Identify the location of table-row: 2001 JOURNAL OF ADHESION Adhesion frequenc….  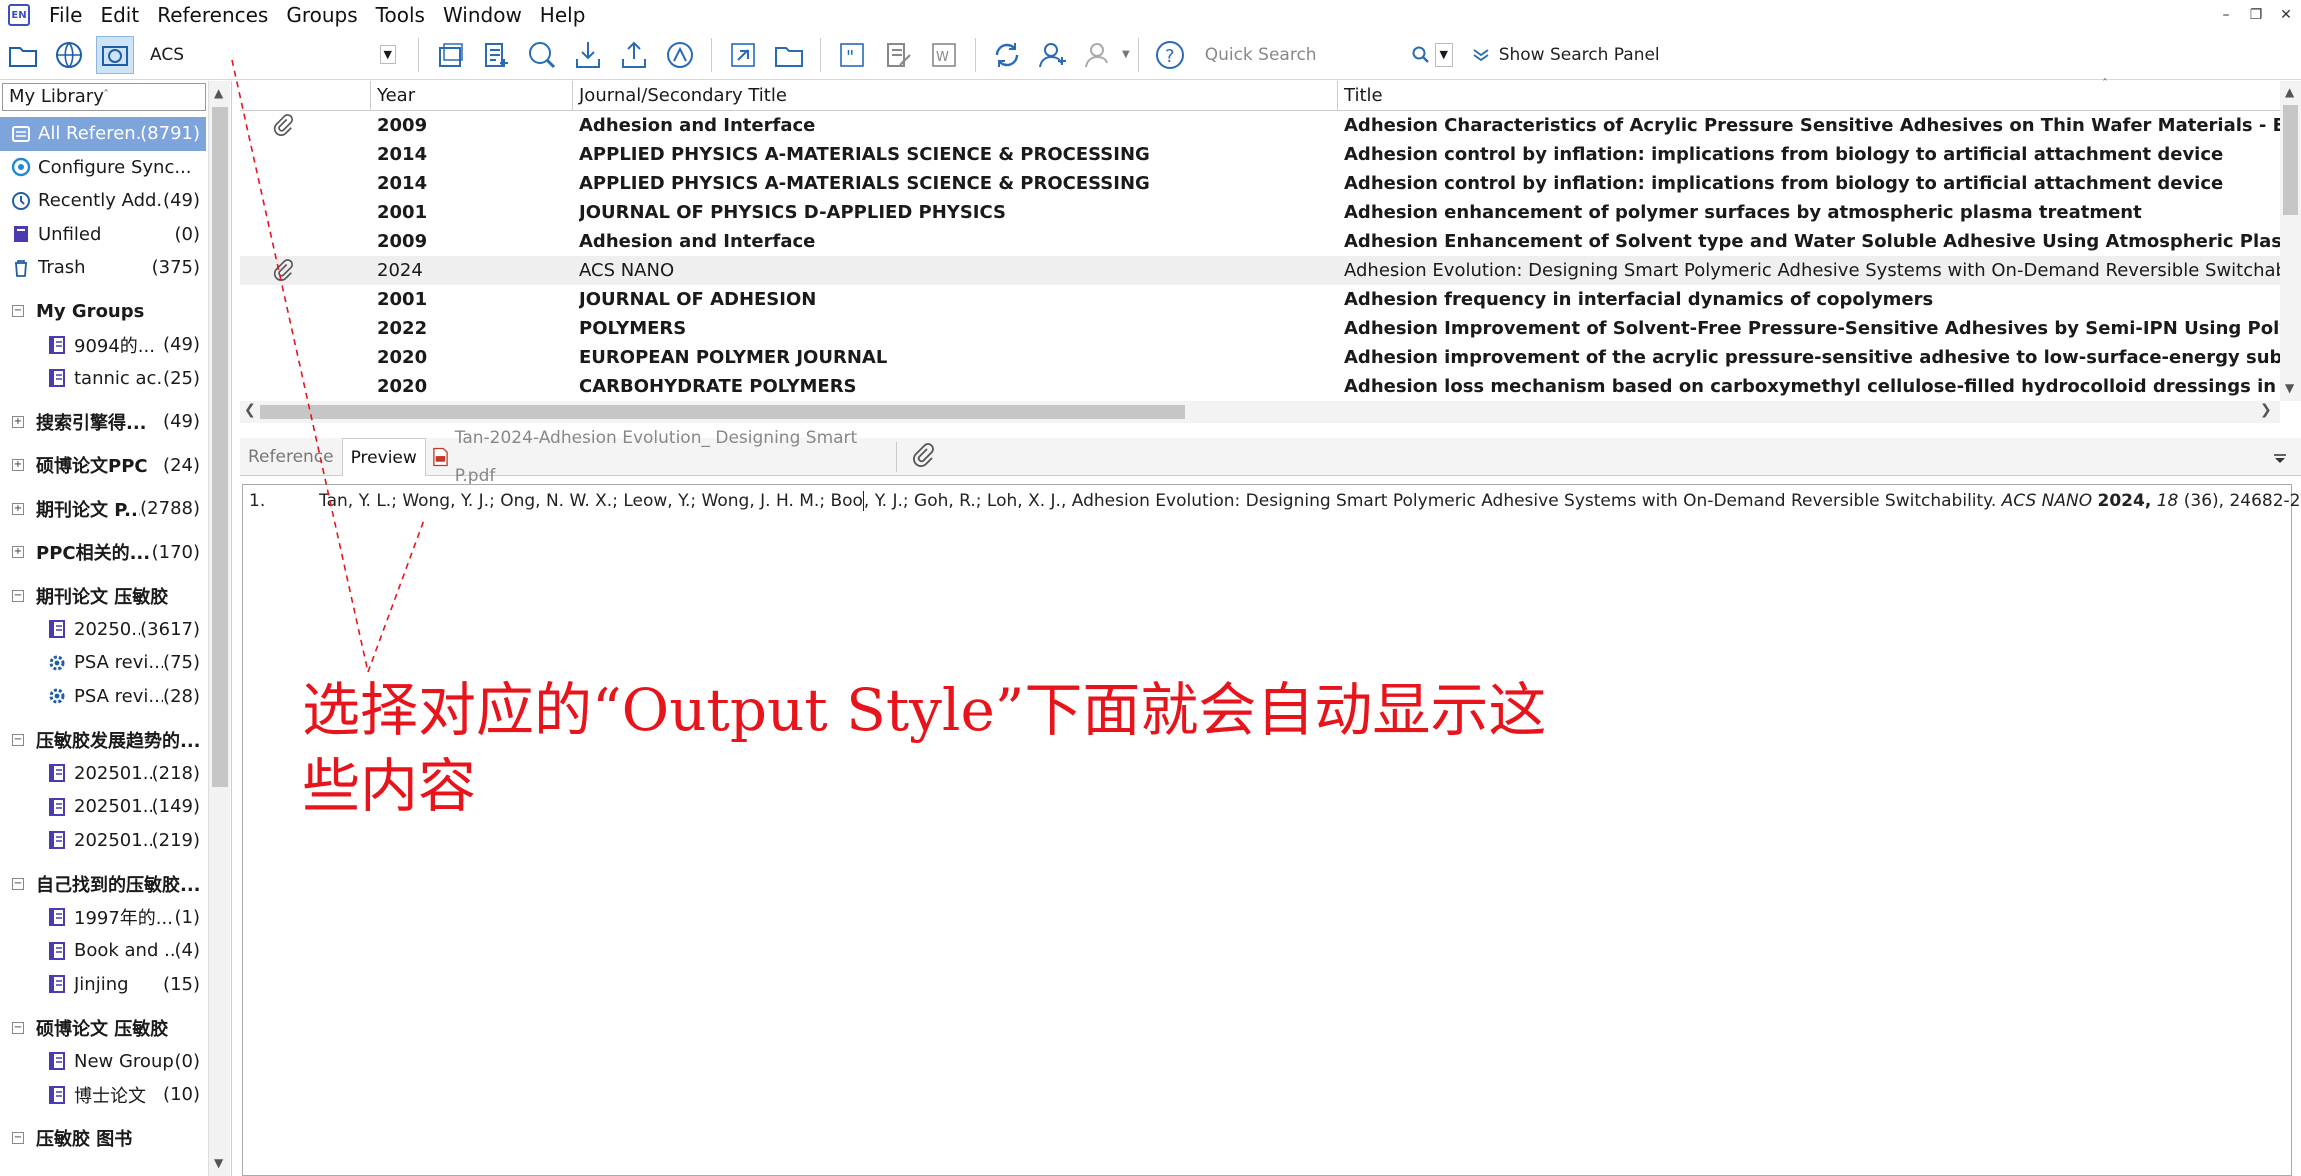
(1260, 299).